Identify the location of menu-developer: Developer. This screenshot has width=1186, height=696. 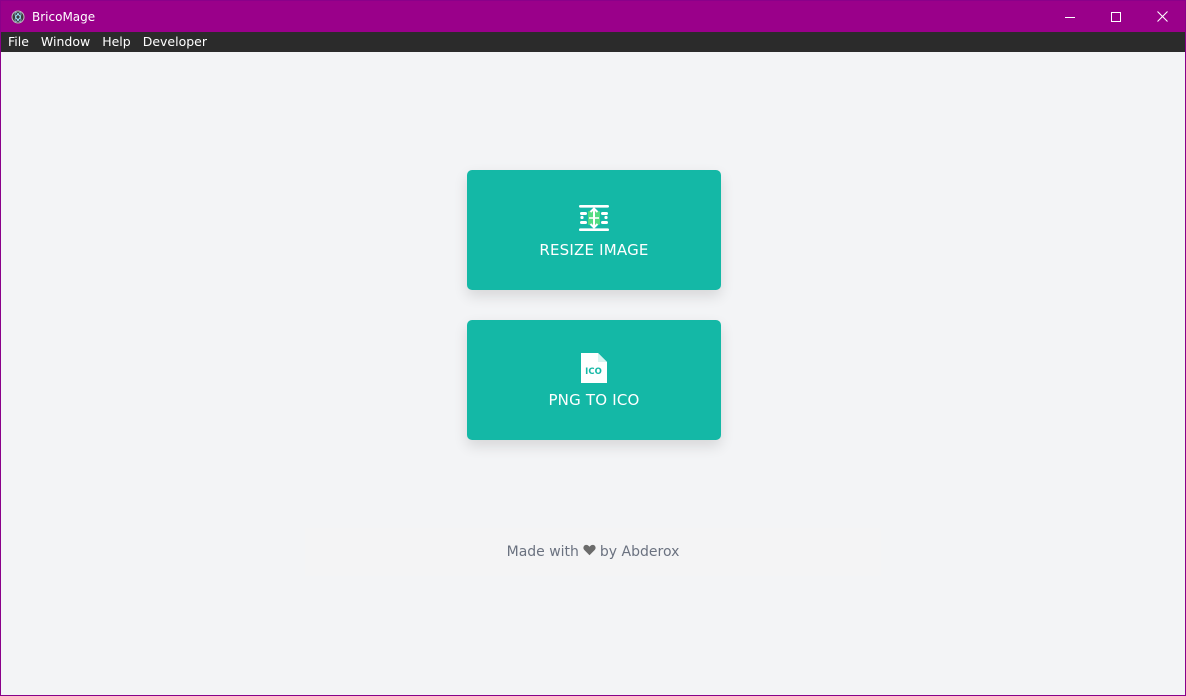
(175, 42).